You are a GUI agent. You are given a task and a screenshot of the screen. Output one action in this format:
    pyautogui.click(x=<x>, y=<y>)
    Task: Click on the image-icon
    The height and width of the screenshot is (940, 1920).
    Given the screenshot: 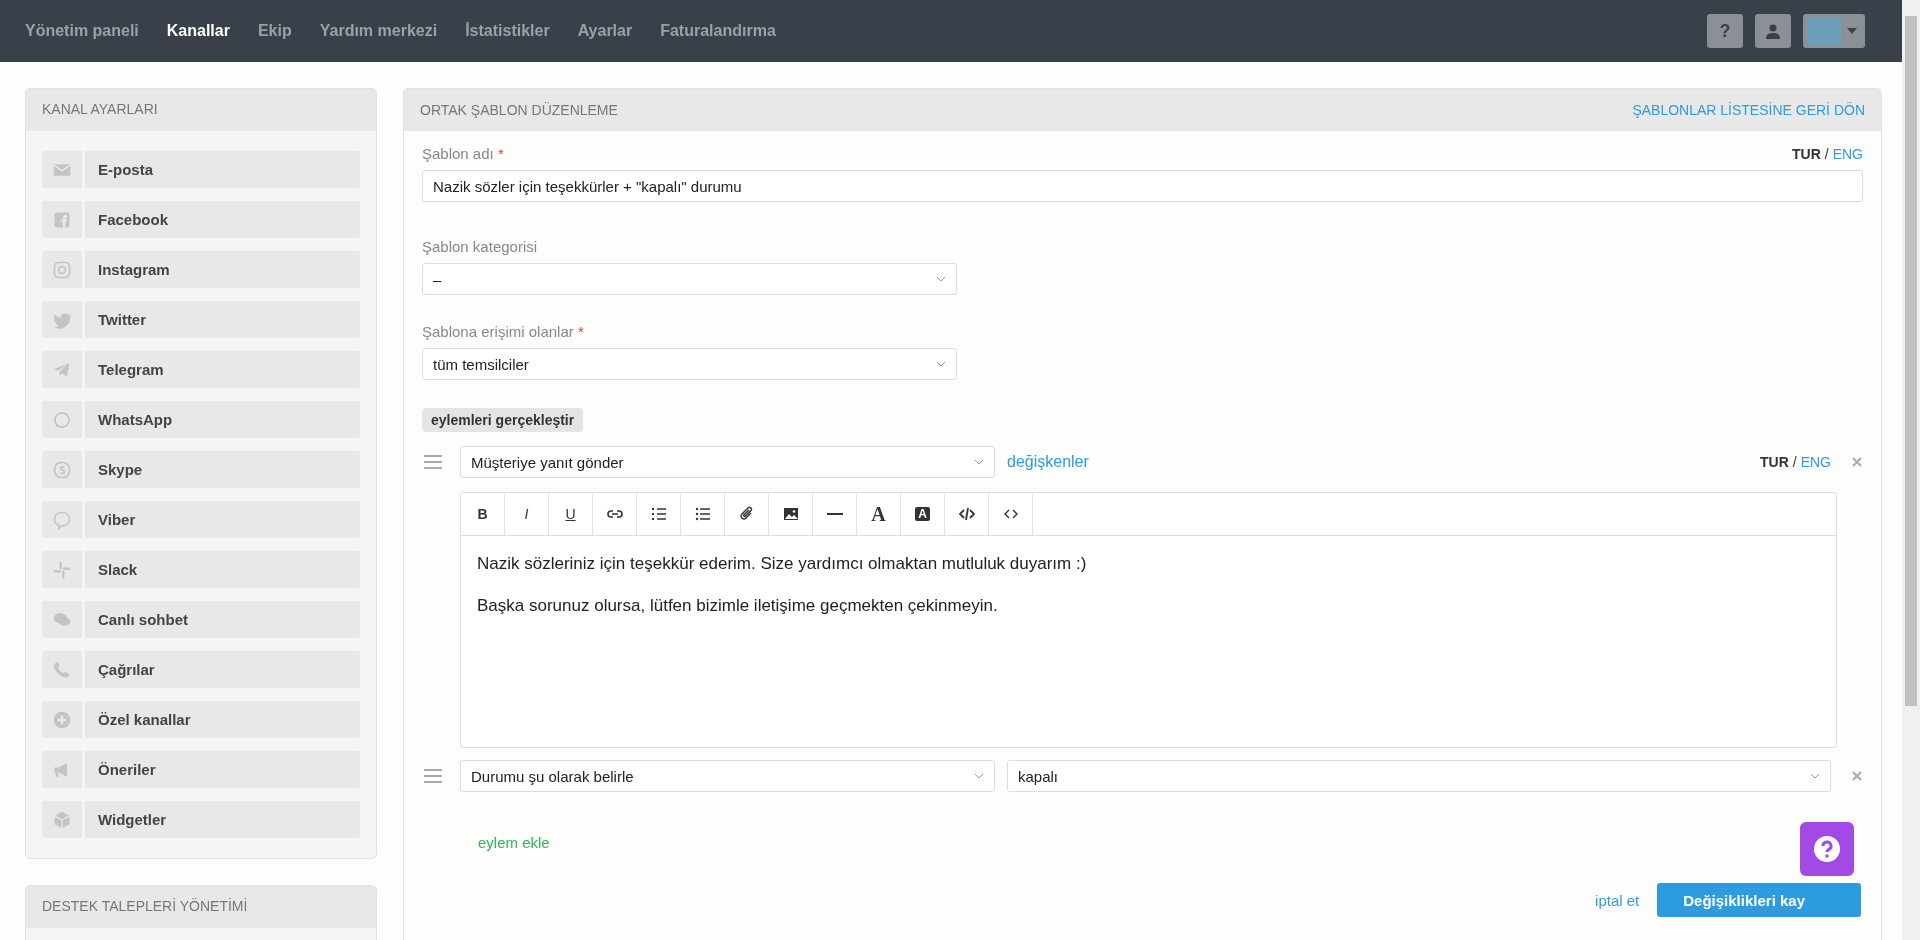 What is the action you would take?
    pyautogui.click(x=790, y=514)
    